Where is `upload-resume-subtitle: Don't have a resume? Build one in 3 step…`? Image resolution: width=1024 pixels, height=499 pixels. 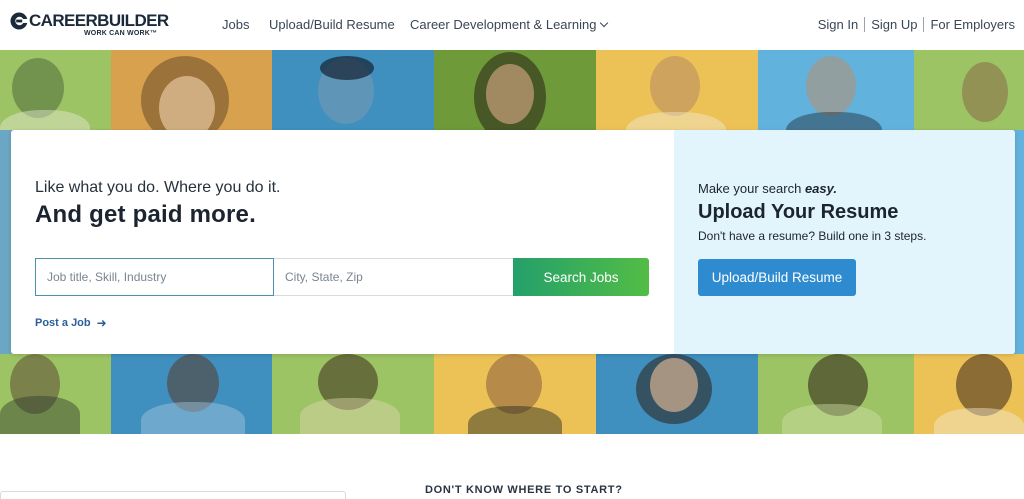 upload-resume-subtitle: Don't have a resume? Build one in 3 step… is located at coordinates (812, 236).